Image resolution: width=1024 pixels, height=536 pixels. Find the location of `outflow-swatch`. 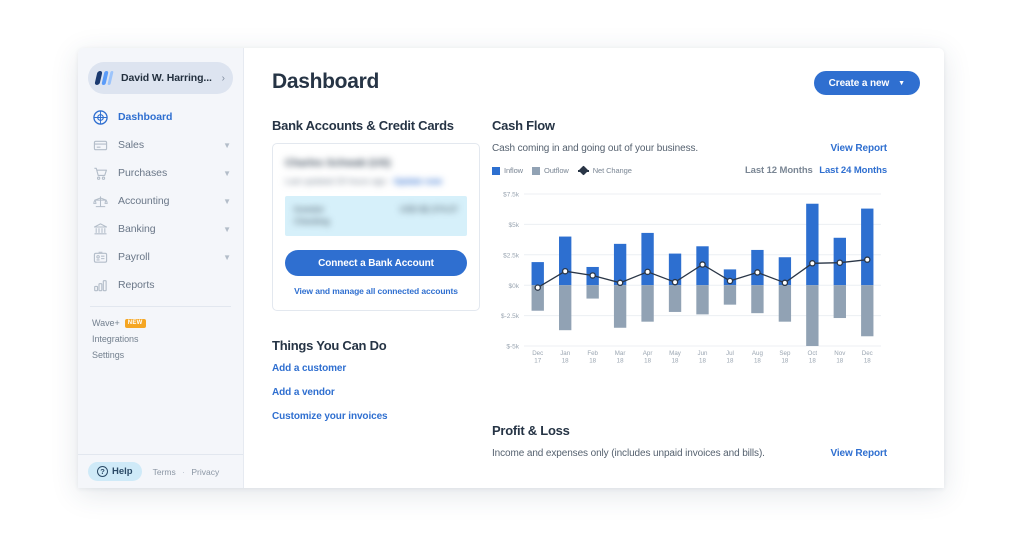

outflow-swatch is located at coordinates (536, 170).